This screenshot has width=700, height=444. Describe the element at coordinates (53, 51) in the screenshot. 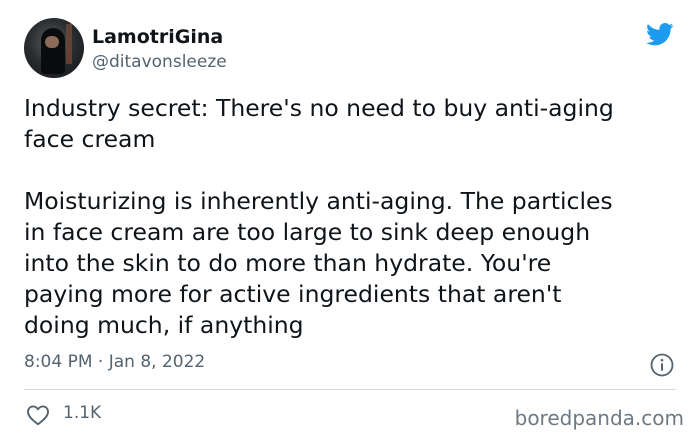

I see `avatar-figure` at that location.